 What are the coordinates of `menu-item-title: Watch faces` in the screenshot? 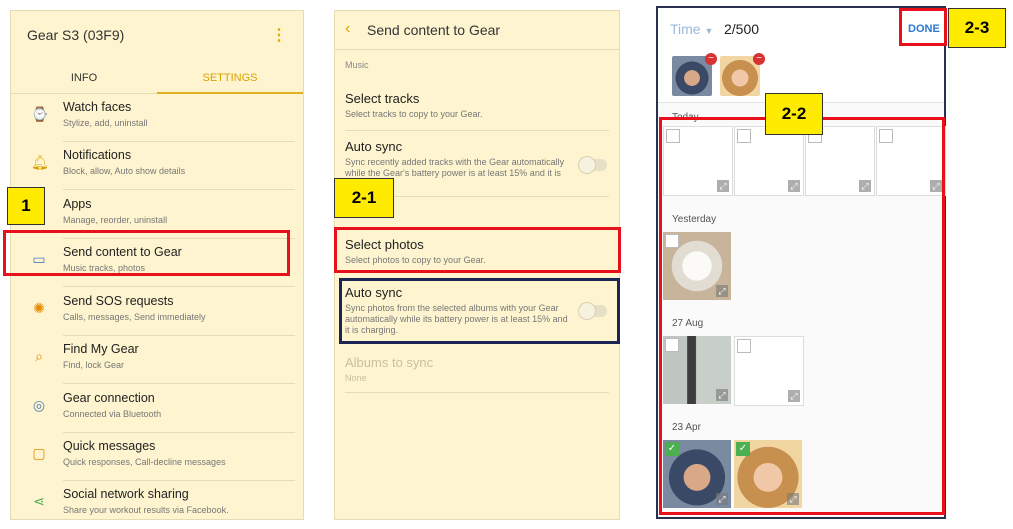 It's located at (97, 107).